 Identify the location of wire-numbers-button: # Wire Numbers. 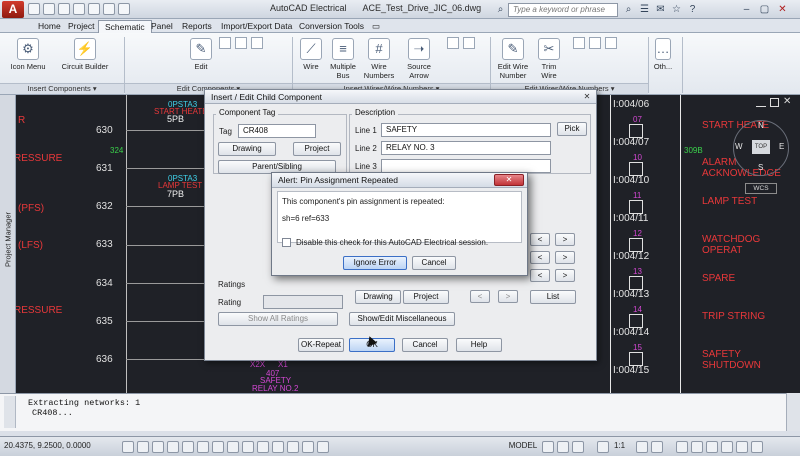
(379, 59).